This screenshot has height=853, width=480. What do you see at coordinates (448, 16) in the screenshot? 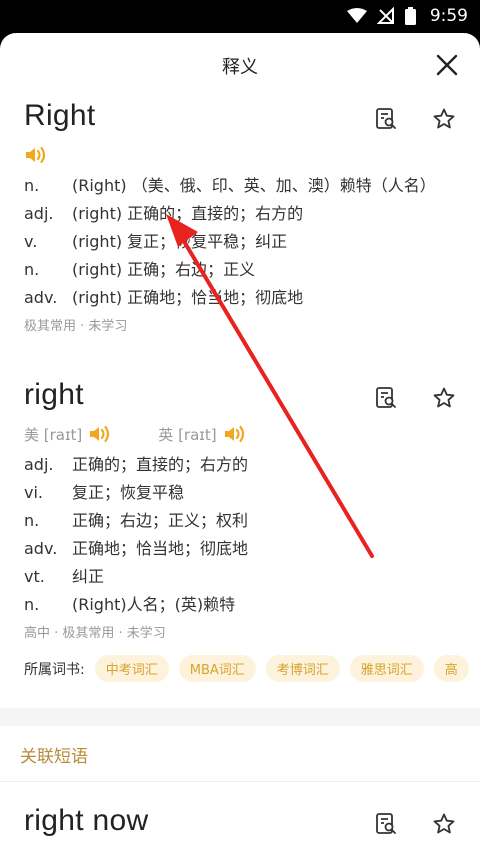
I see `status-time: 9:59` at bounding box center [448, 16].